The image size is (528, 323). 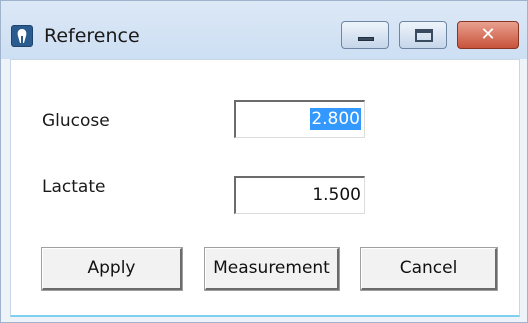 I want to click on maximize-icon, so click(x=424, y=35).